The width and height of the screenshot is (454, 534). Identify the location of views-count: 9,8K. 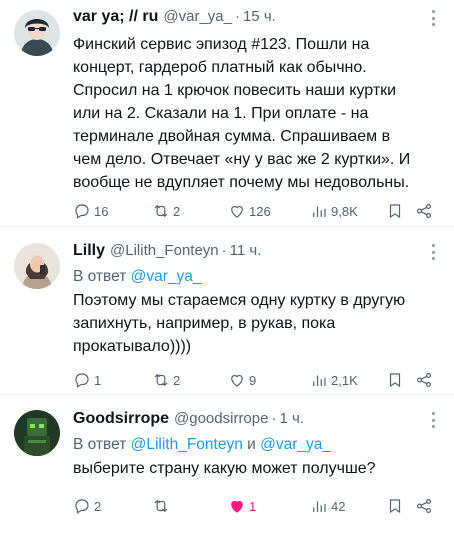
(344, 211).